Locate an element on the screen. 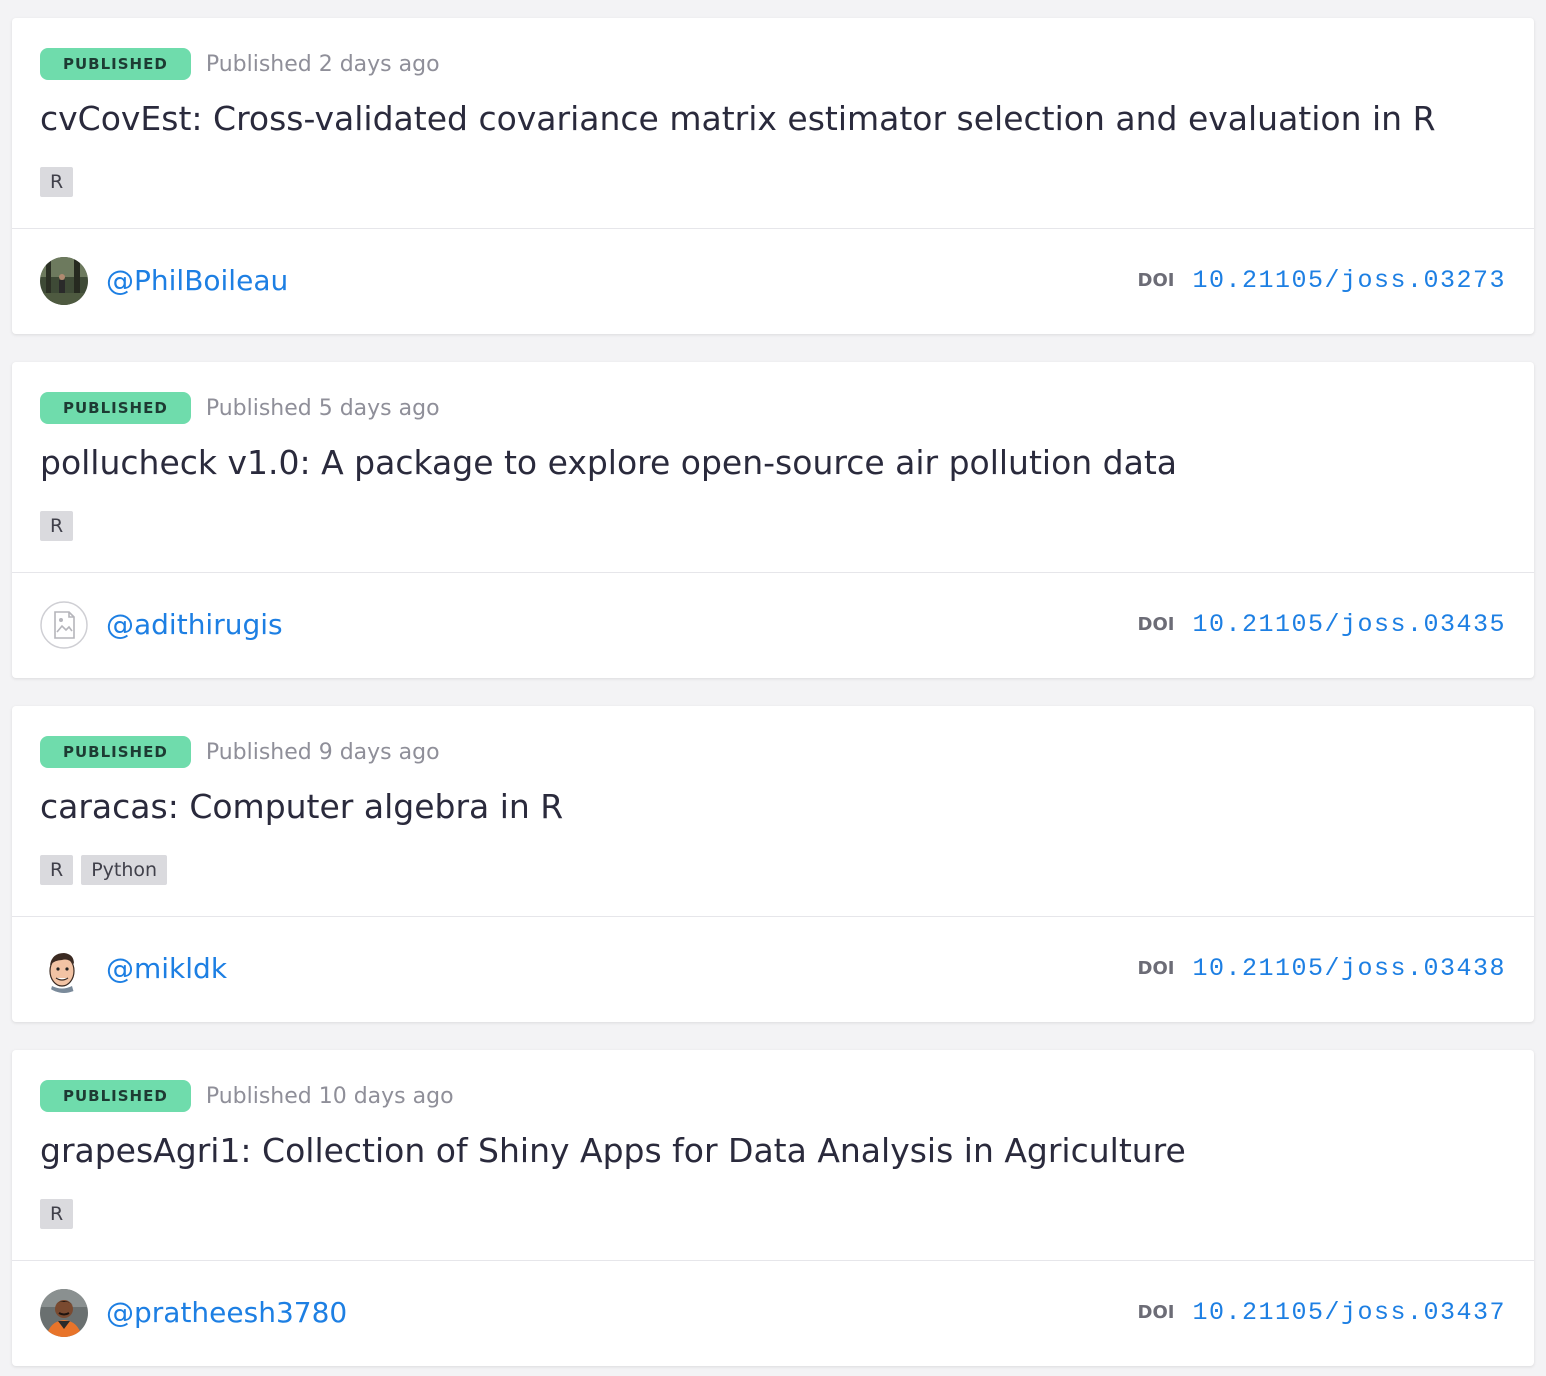  cartoon-face-avatar is located at coordinates (64, 969).